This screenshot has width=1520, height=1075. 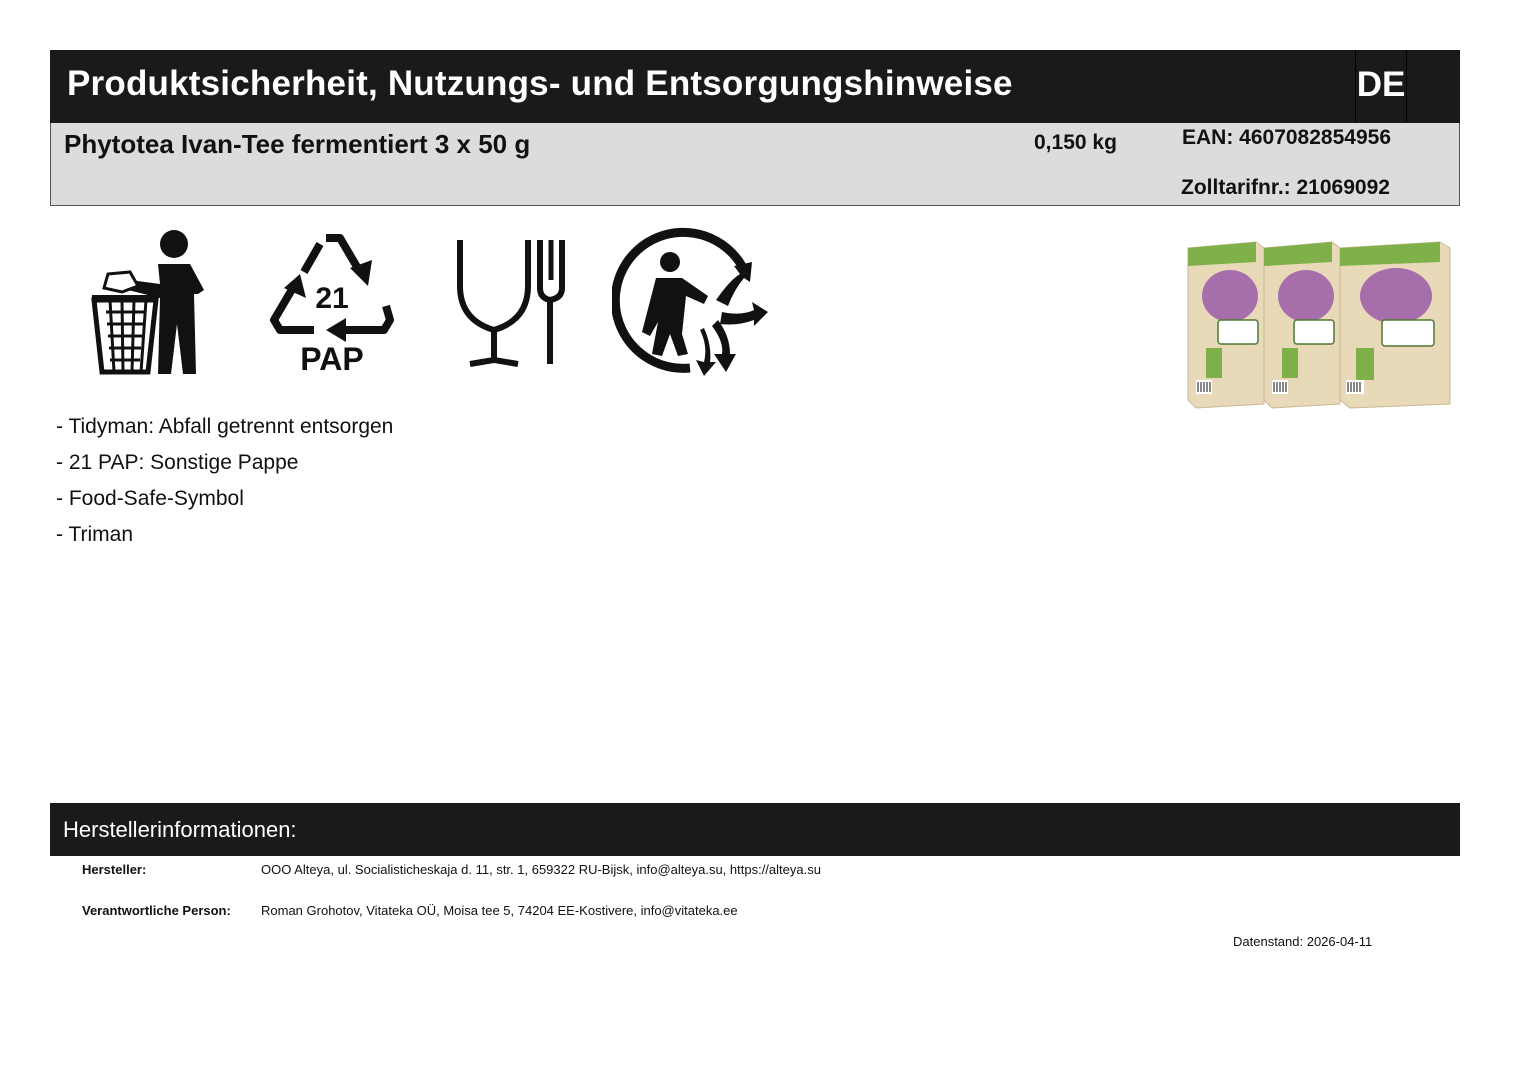 What do you see at coordinates (331, 359) in the screenshot?
I see `recycling-material: PAP` at bounding box center [331, 359].